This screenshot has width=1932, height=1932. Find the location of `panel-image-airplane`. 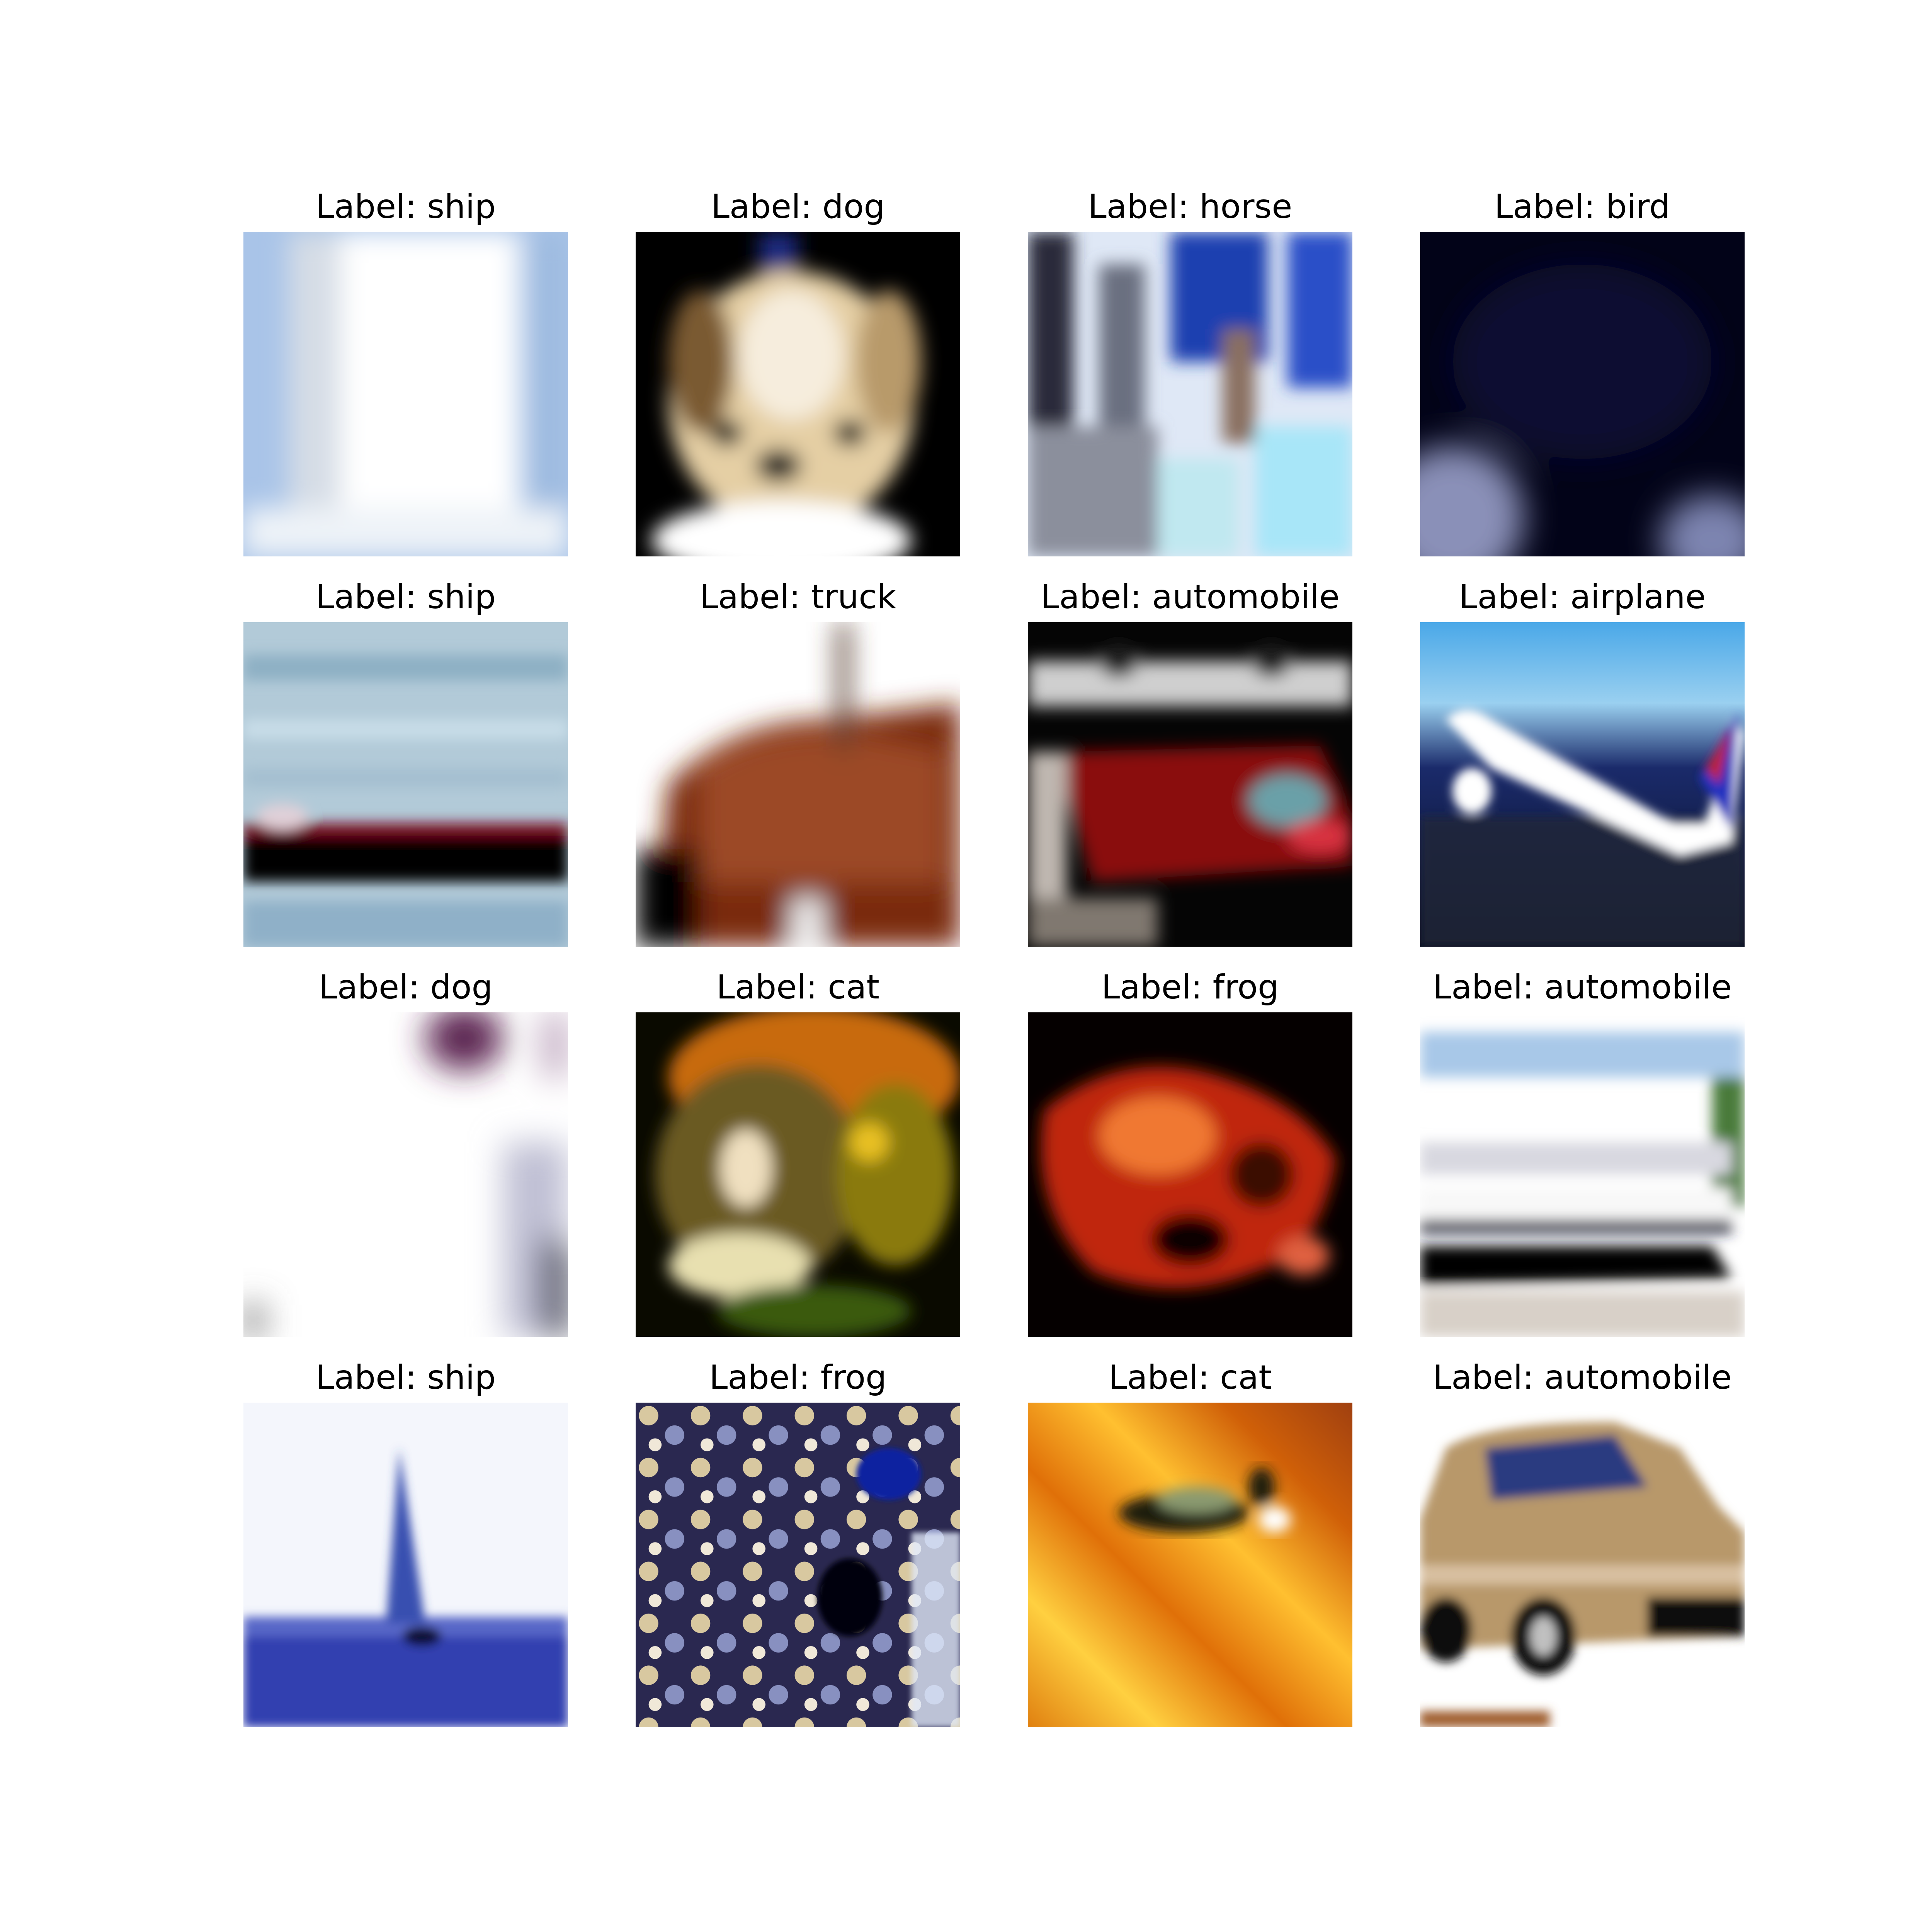

panel-image-airplane is located at coordinates (1582, 784).